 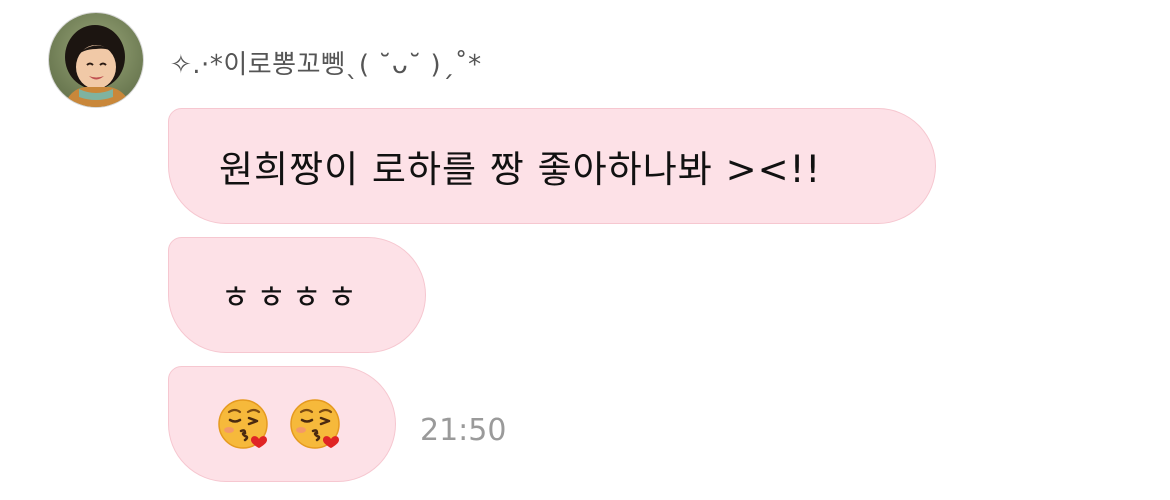 What do you see at coordinates (292, 297) in the screenshot?
I see `message-text: ㅎㅎㅎㅎ` at bounding box center [292, 297].